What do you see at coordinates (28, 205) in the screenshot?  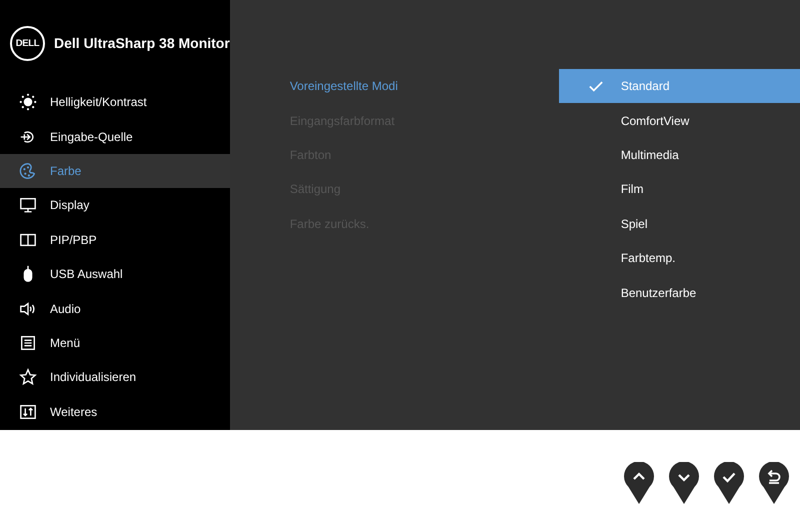 I see `monitor-icon` at bounding box center [28, 205].